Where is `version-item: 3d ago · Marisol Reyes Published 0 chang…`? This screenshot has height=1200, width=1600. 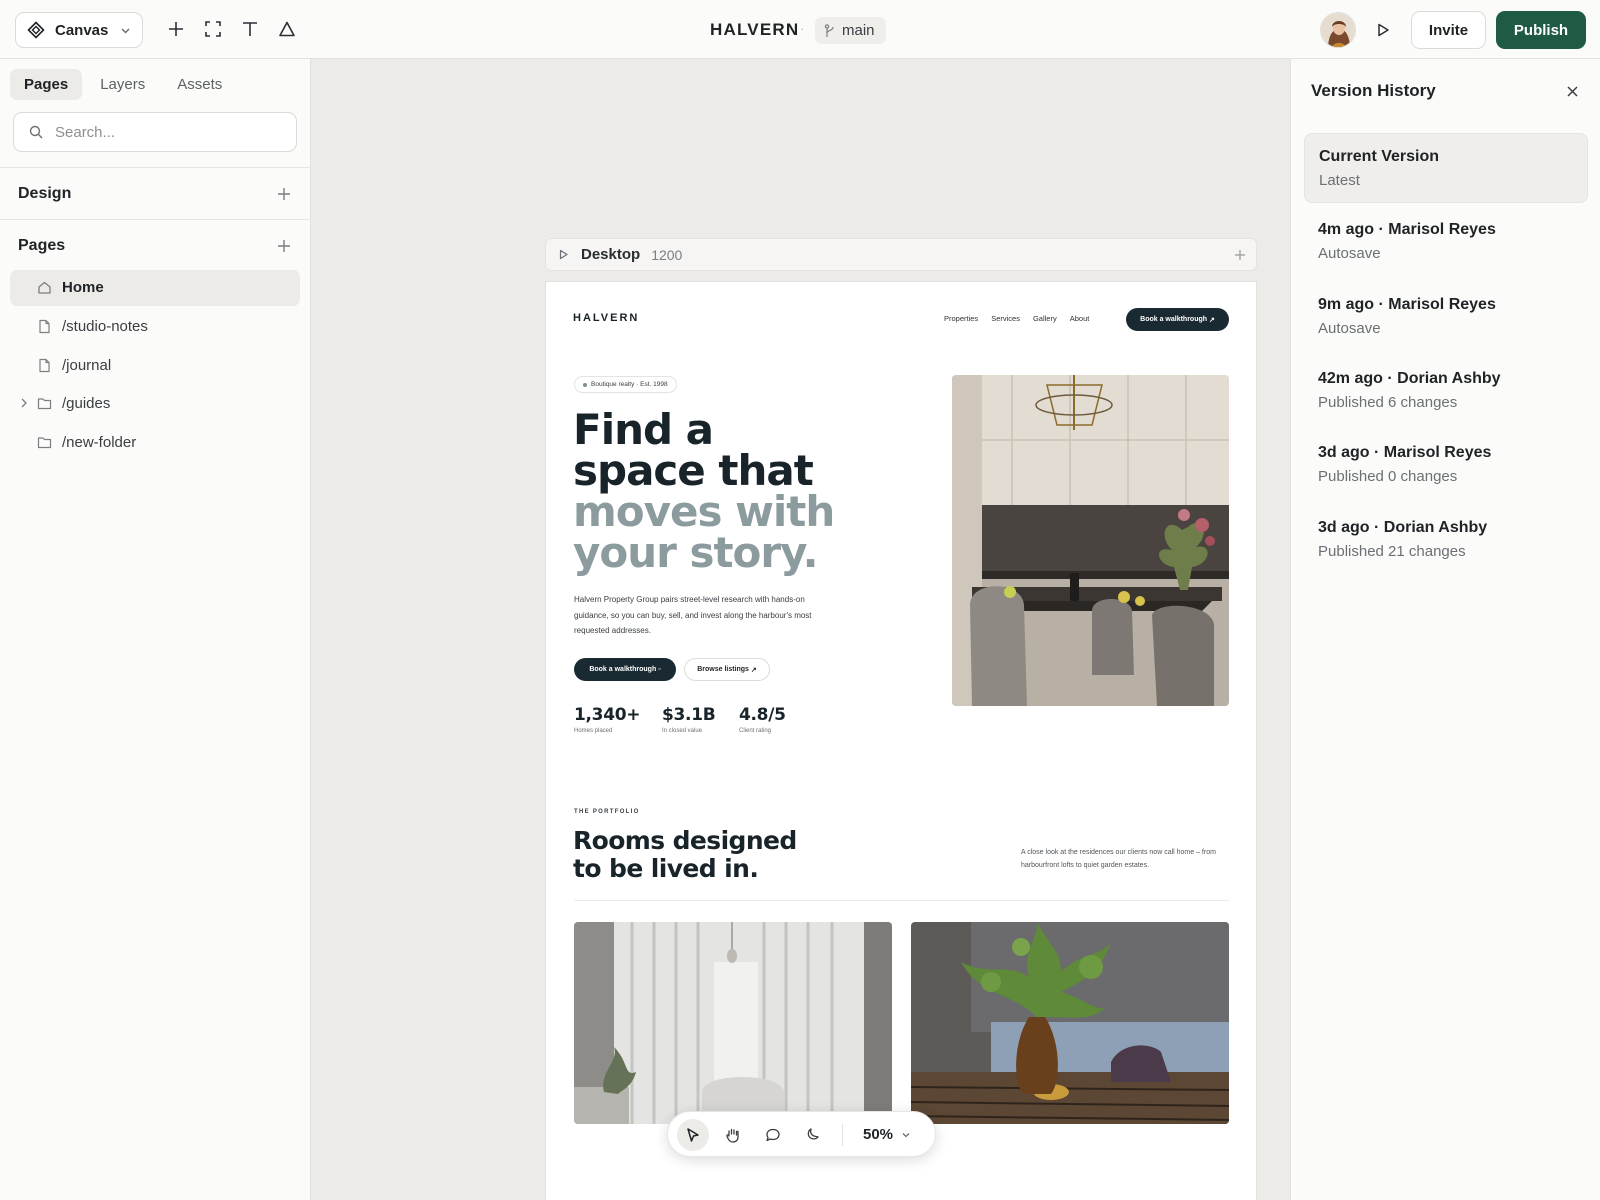 version-item: 3d ago · Marisol Reyes Published 0 chang… is located at coordinates (1446, 465).